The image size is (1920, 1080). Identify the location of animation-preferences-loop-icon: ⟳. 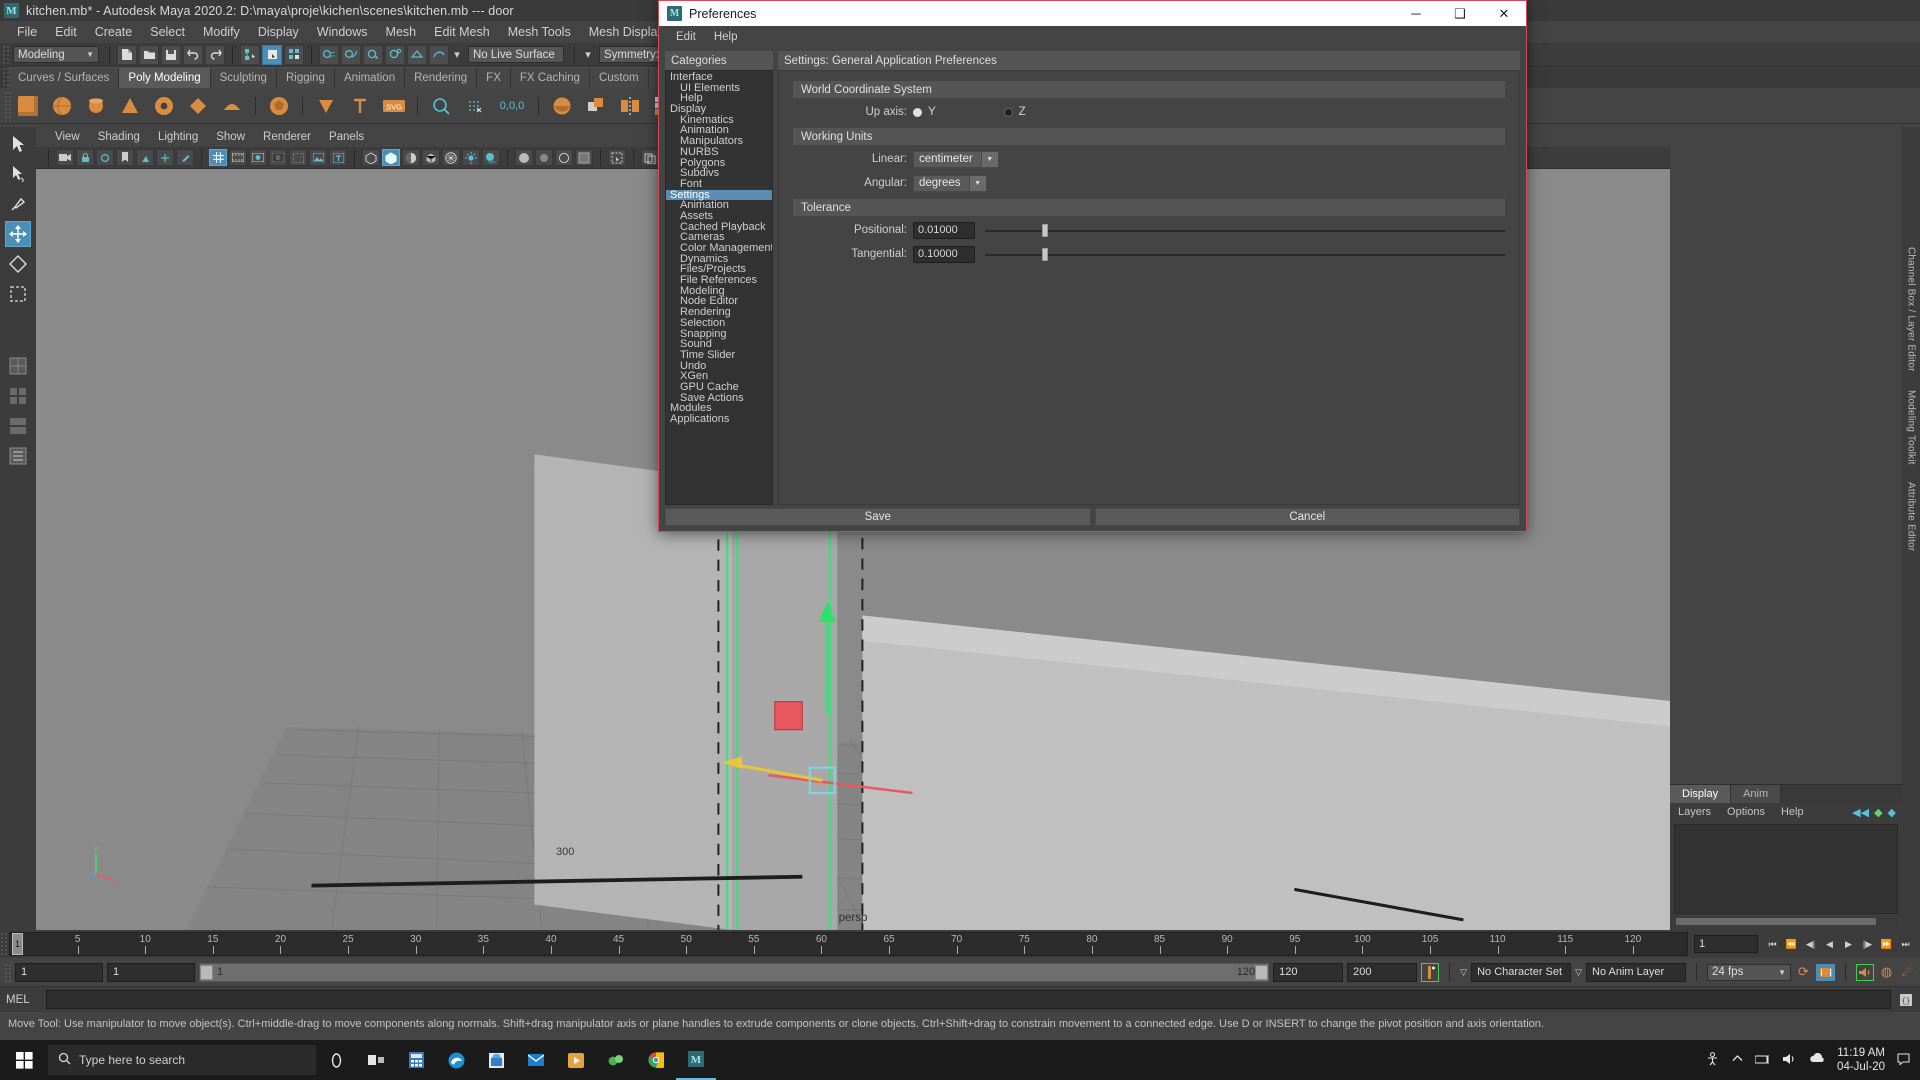
(1803, 972).